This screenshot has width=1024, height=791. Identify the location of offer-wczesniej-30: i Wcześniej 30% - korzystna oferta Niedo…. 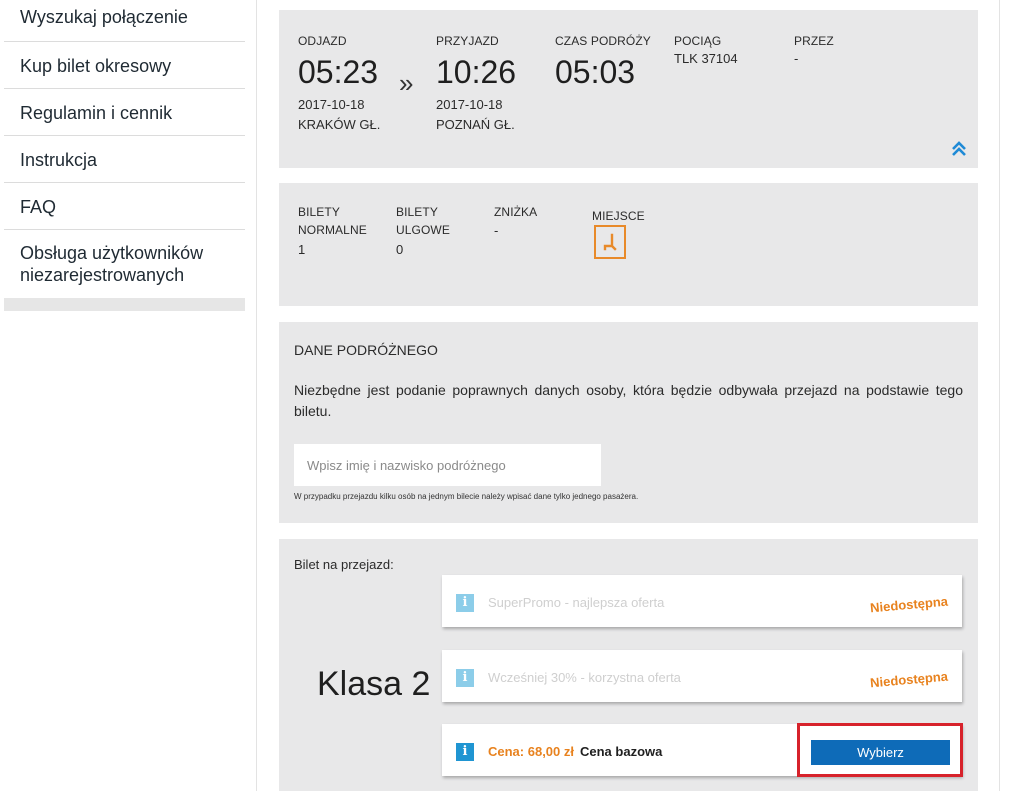
(702, 676).